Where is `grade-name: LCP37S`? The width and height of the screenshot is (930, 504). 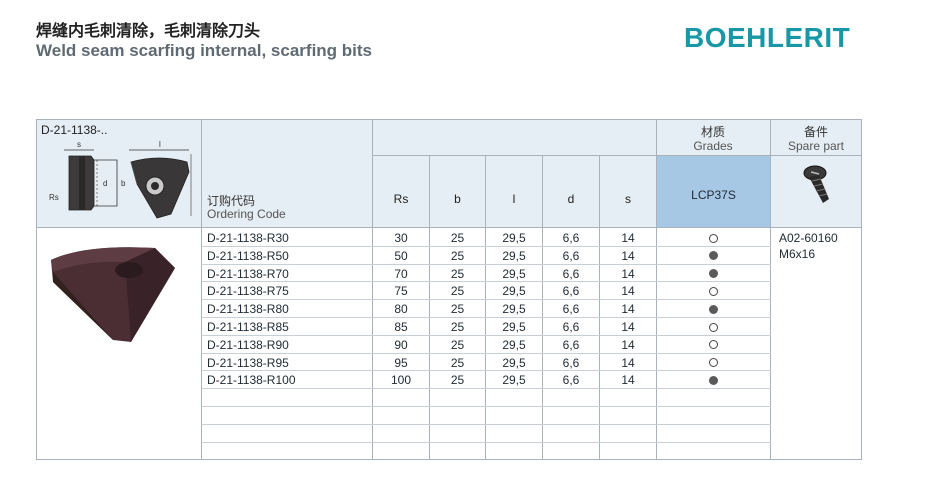
grade-name: LCP37S is located at coordinates (713, 195).